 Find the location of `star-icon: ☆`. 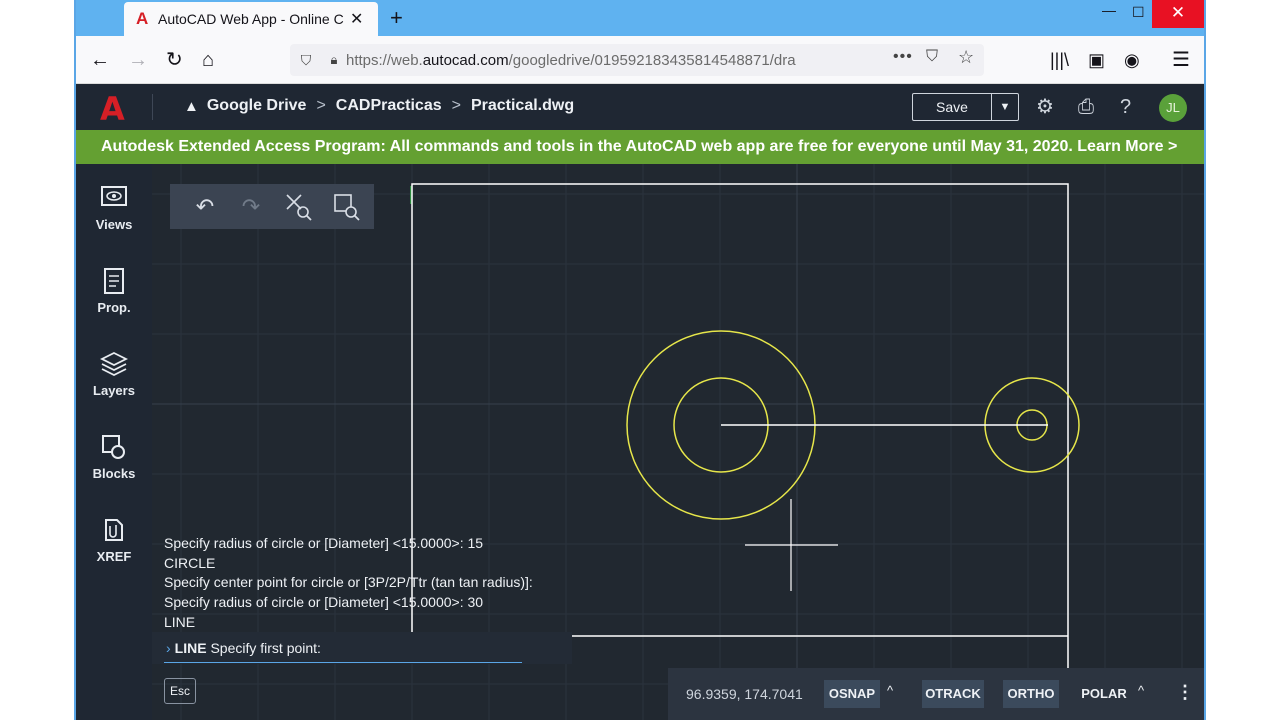

star-icon: ☆ is located at coordinates (966, 57).